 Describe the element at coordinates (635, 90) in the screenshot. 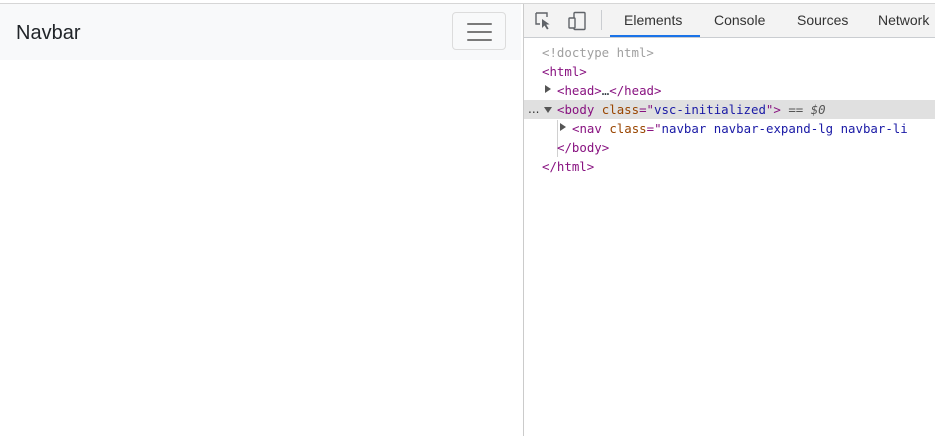

I see `head-close-tag: </head>` at that location.